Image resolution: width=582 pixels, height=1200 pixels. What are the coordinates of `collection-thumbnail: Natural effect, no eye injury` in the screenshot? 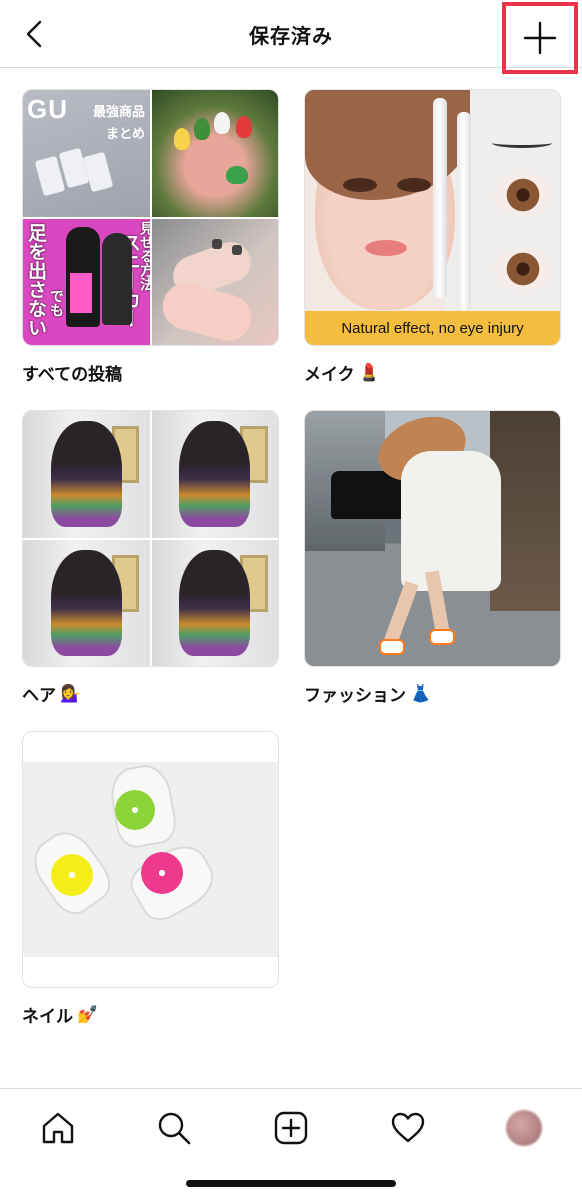 It's located at (432, 217).